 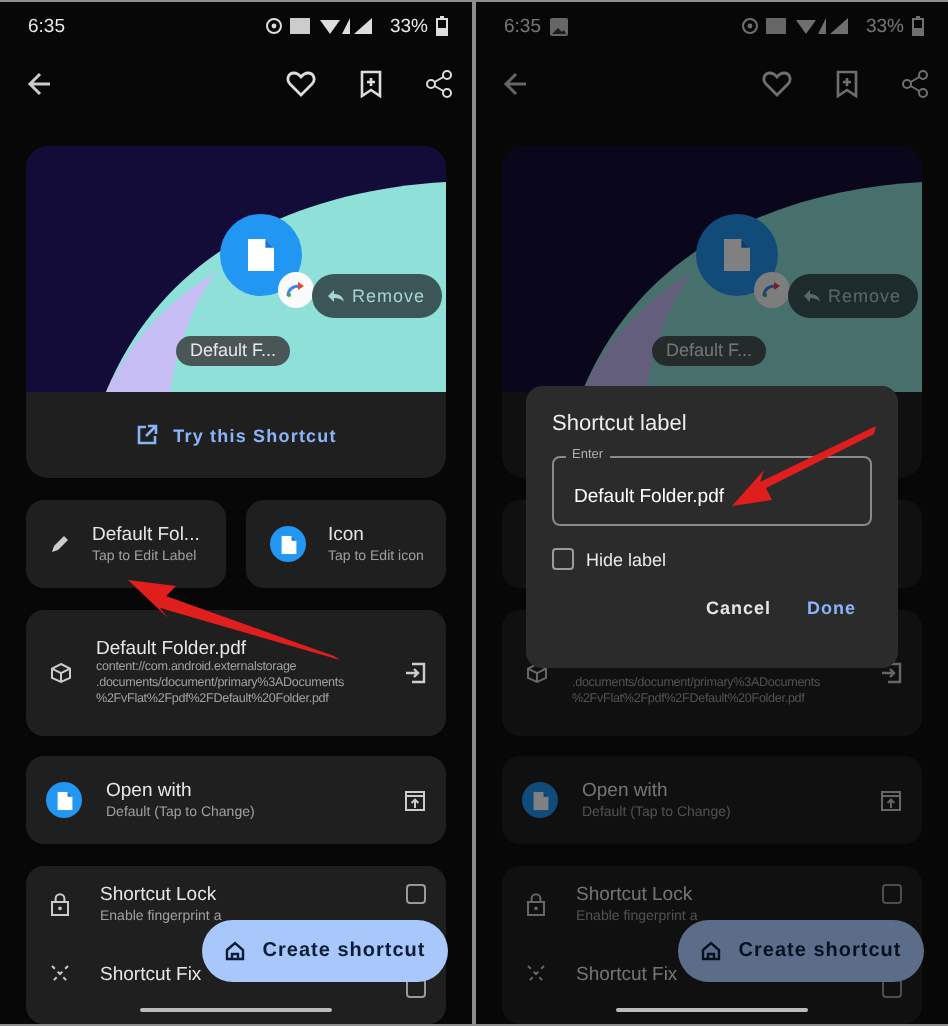 I want to click on icon-title: Icon, so click(x=347, y=535).